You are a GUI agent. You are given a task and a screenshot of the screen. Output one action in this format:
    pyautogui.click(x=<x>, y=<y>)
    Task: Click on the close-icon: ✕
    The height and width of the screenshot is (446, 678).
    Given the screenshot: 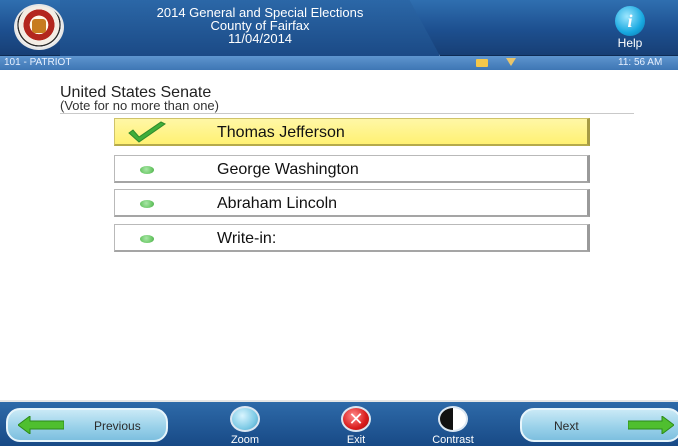 What is the action you would take?
    pyautogui.click(x=356, y=419)
    